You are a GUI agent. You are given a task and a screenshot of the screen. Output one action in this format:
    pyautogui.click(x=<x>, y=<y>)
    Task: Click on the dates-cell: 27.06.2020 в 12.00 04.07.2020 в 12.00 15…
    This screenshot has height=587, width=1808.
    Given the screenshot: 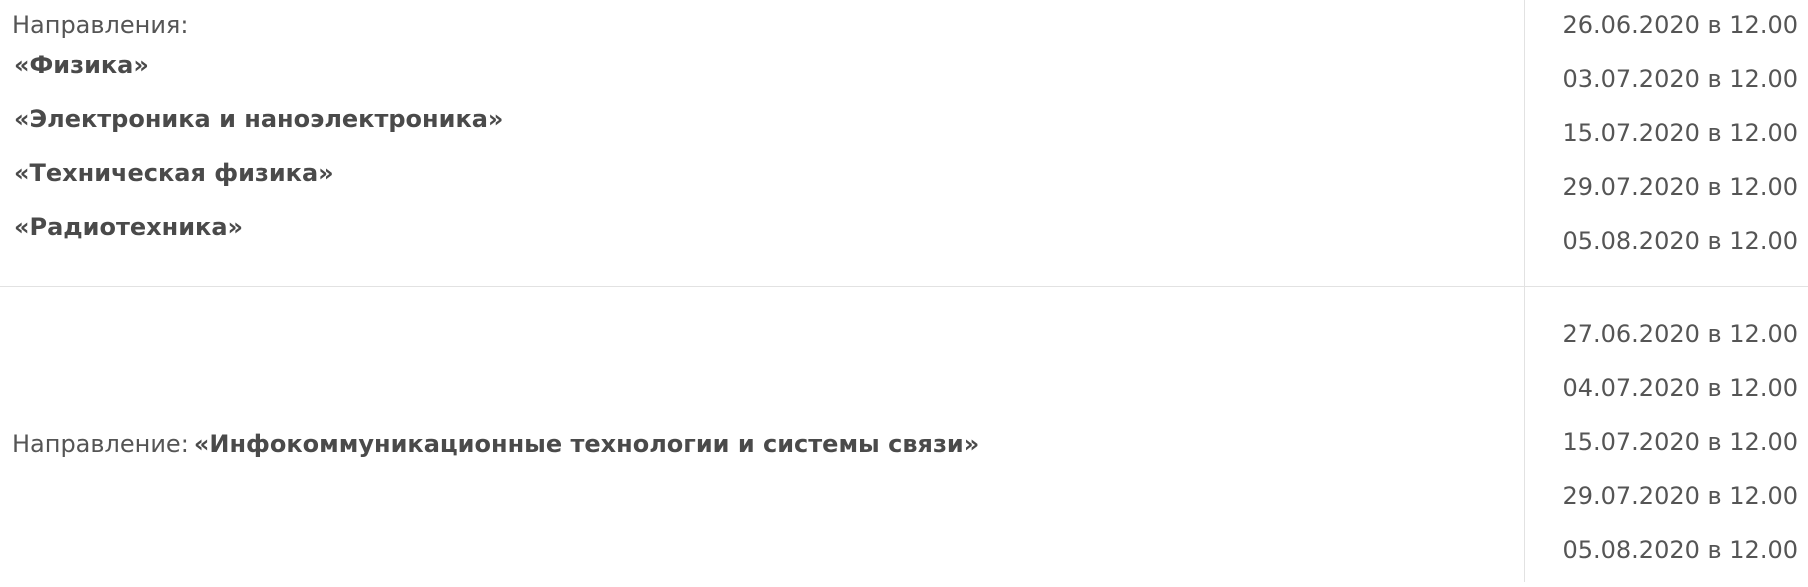 What is the action you would take?
    pyautogui.click(x=1666, y=434)
    